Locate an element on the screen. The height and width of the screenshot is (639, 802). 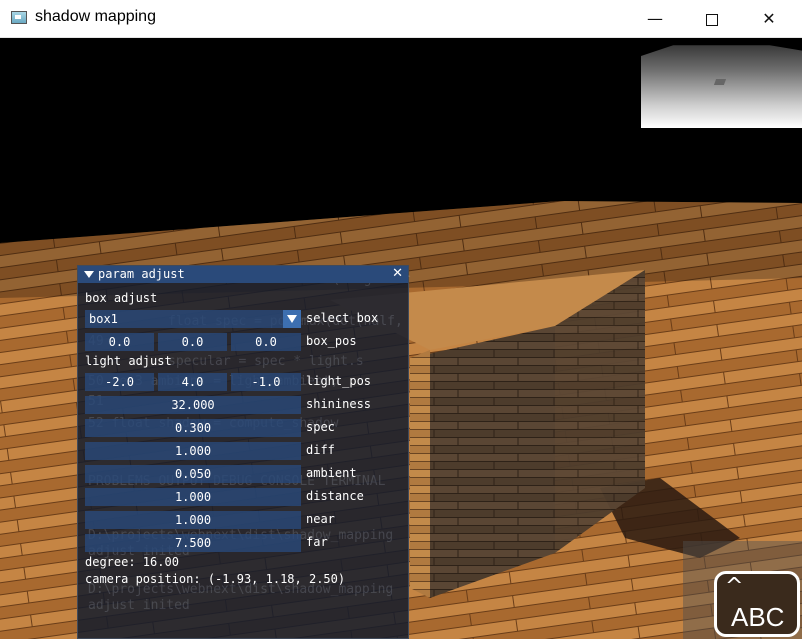
collapse-triangle-icon is located at coordinates (89, 274).